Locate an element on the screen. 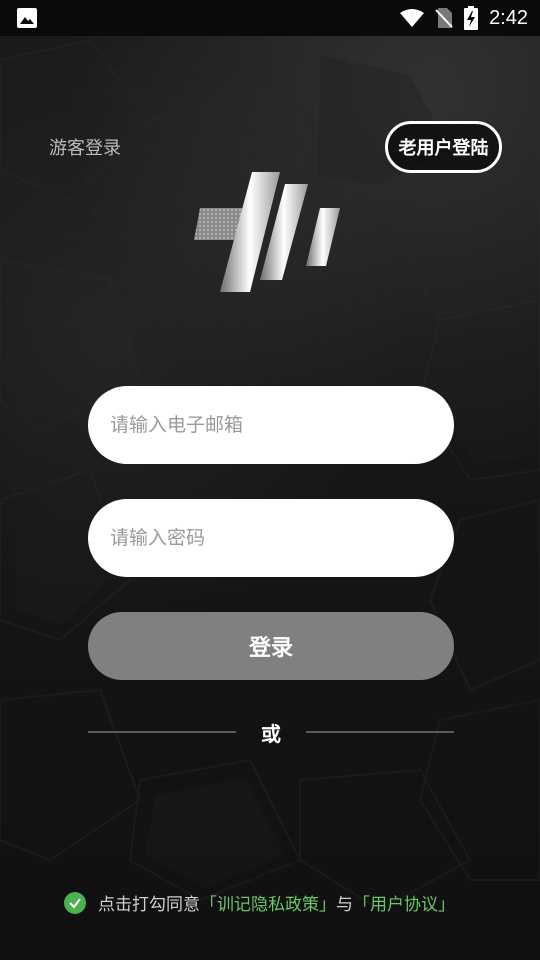 This screenshot has height=960, width=540. guest-login-link: 游客登录 is located at coordinates (85, 147).